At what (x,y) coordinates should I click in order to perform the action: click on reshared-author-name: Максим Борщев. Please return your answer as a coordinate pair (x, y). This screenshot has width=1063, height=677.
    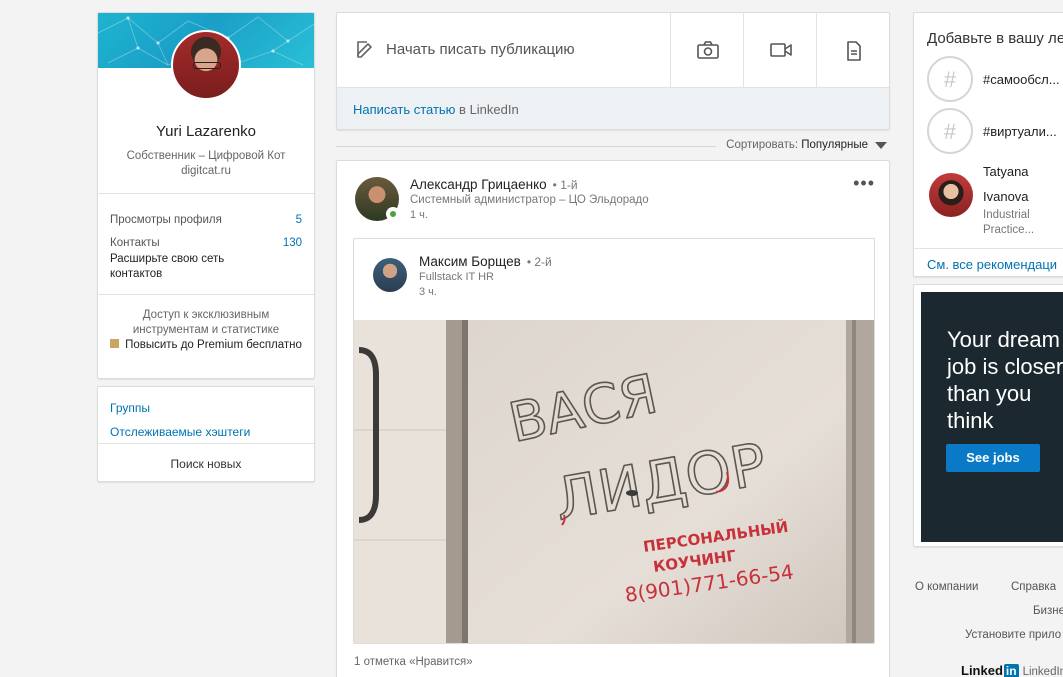
    Looking at the image, I should click on (470, 261).